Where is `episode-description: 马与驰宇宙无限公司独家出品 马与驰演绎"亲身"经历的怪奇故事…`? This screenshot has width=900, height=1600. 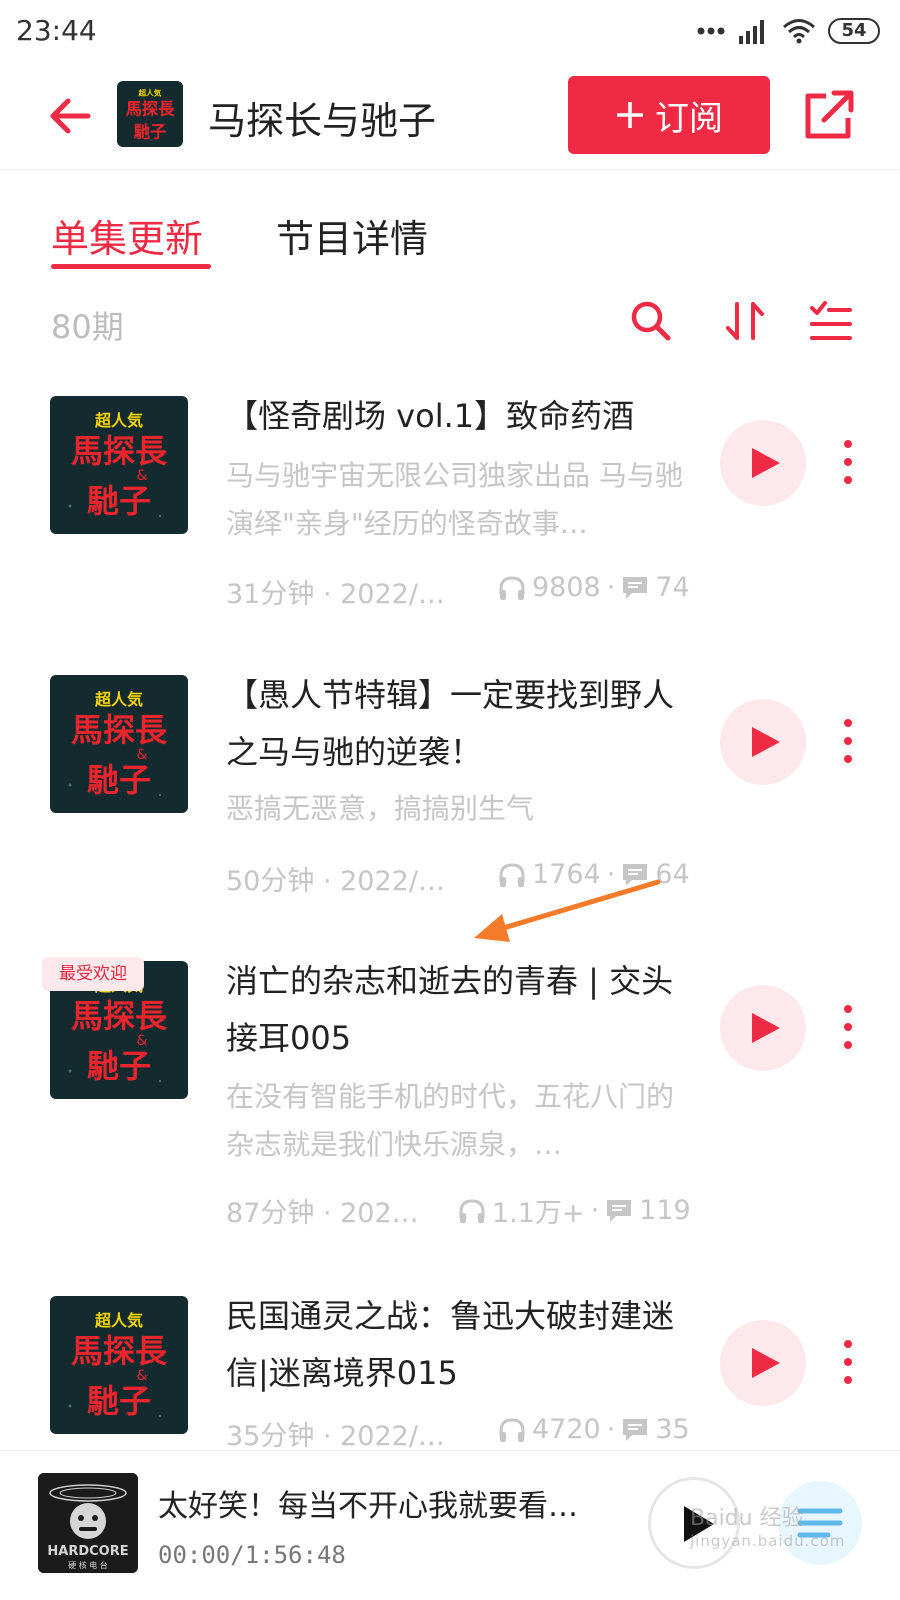
episode-description: 马与驰宇宙无限公司独家出品 马与驰演绎"亲身"经历的怪奇故事… is located at coordinates (454, 499).